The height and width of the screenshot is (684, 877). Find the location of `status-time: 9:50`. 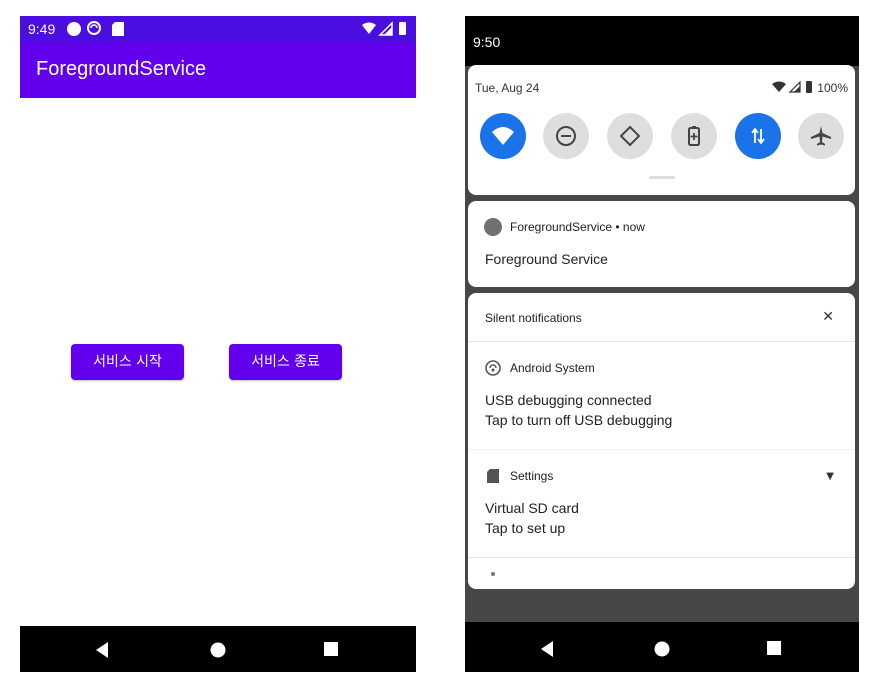

status-time: 9:50 is located at coordinates (487, 42).